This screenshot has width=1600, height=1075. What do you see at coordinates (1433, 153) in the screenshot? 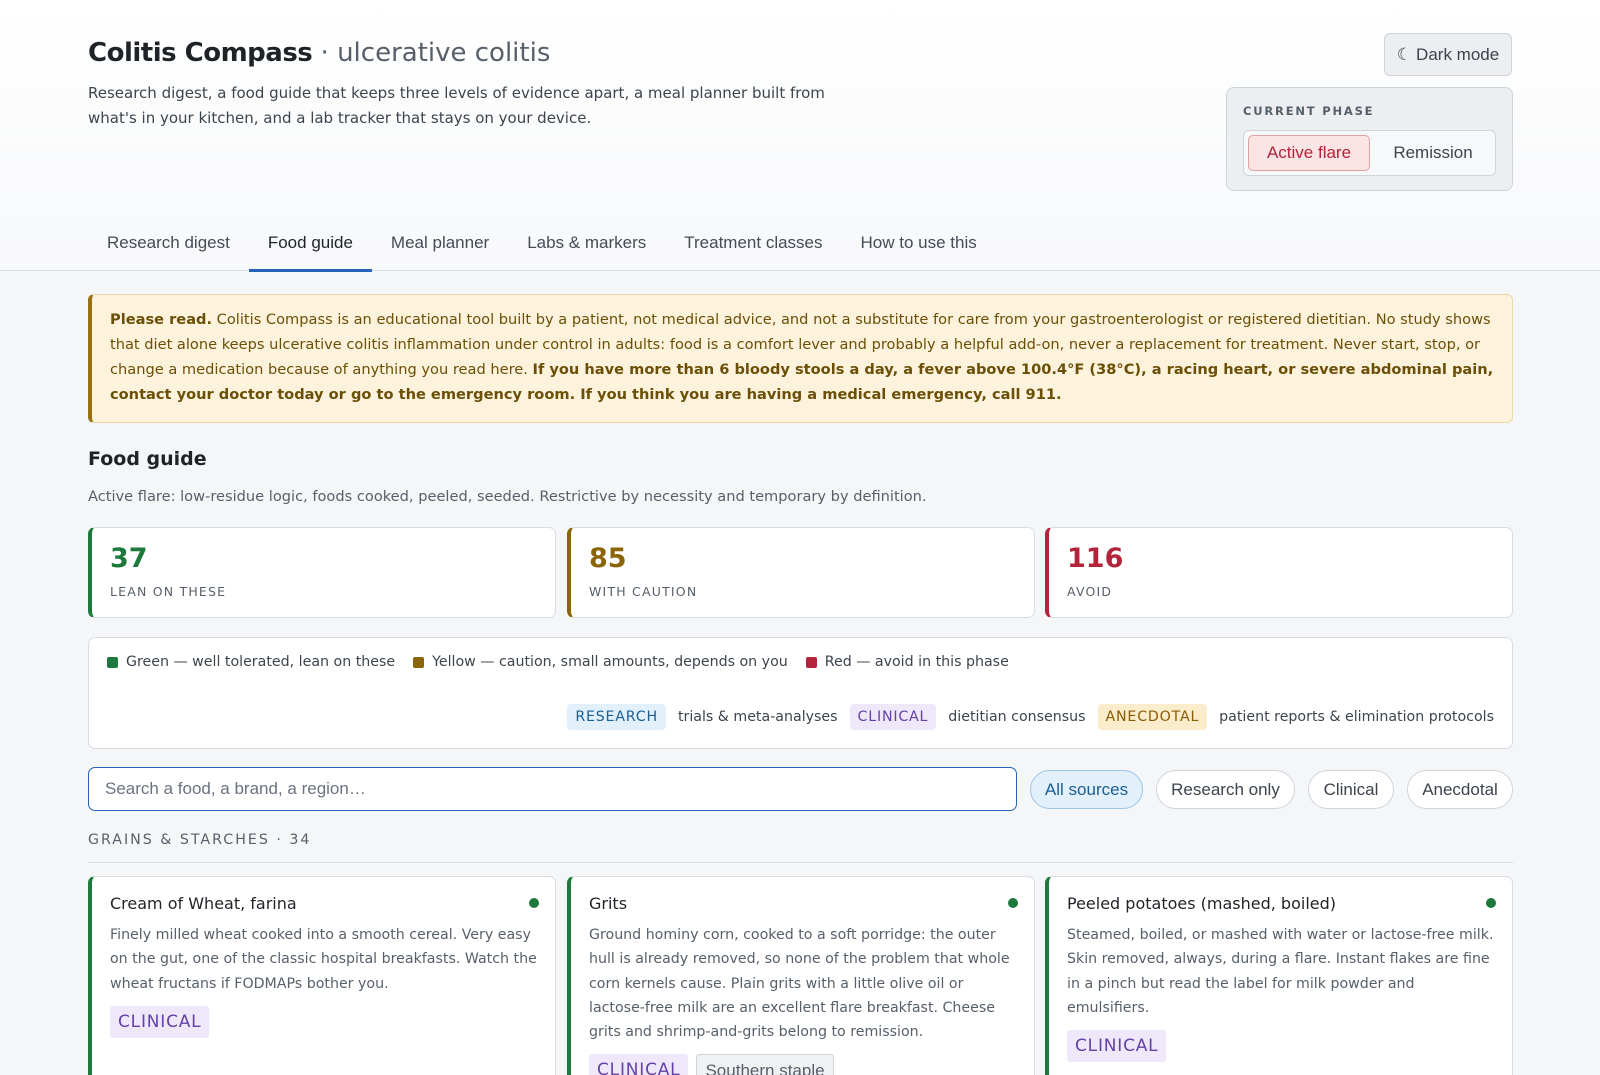
I see `phase-option-remission: Remission` at bounding box center [1433, 153].